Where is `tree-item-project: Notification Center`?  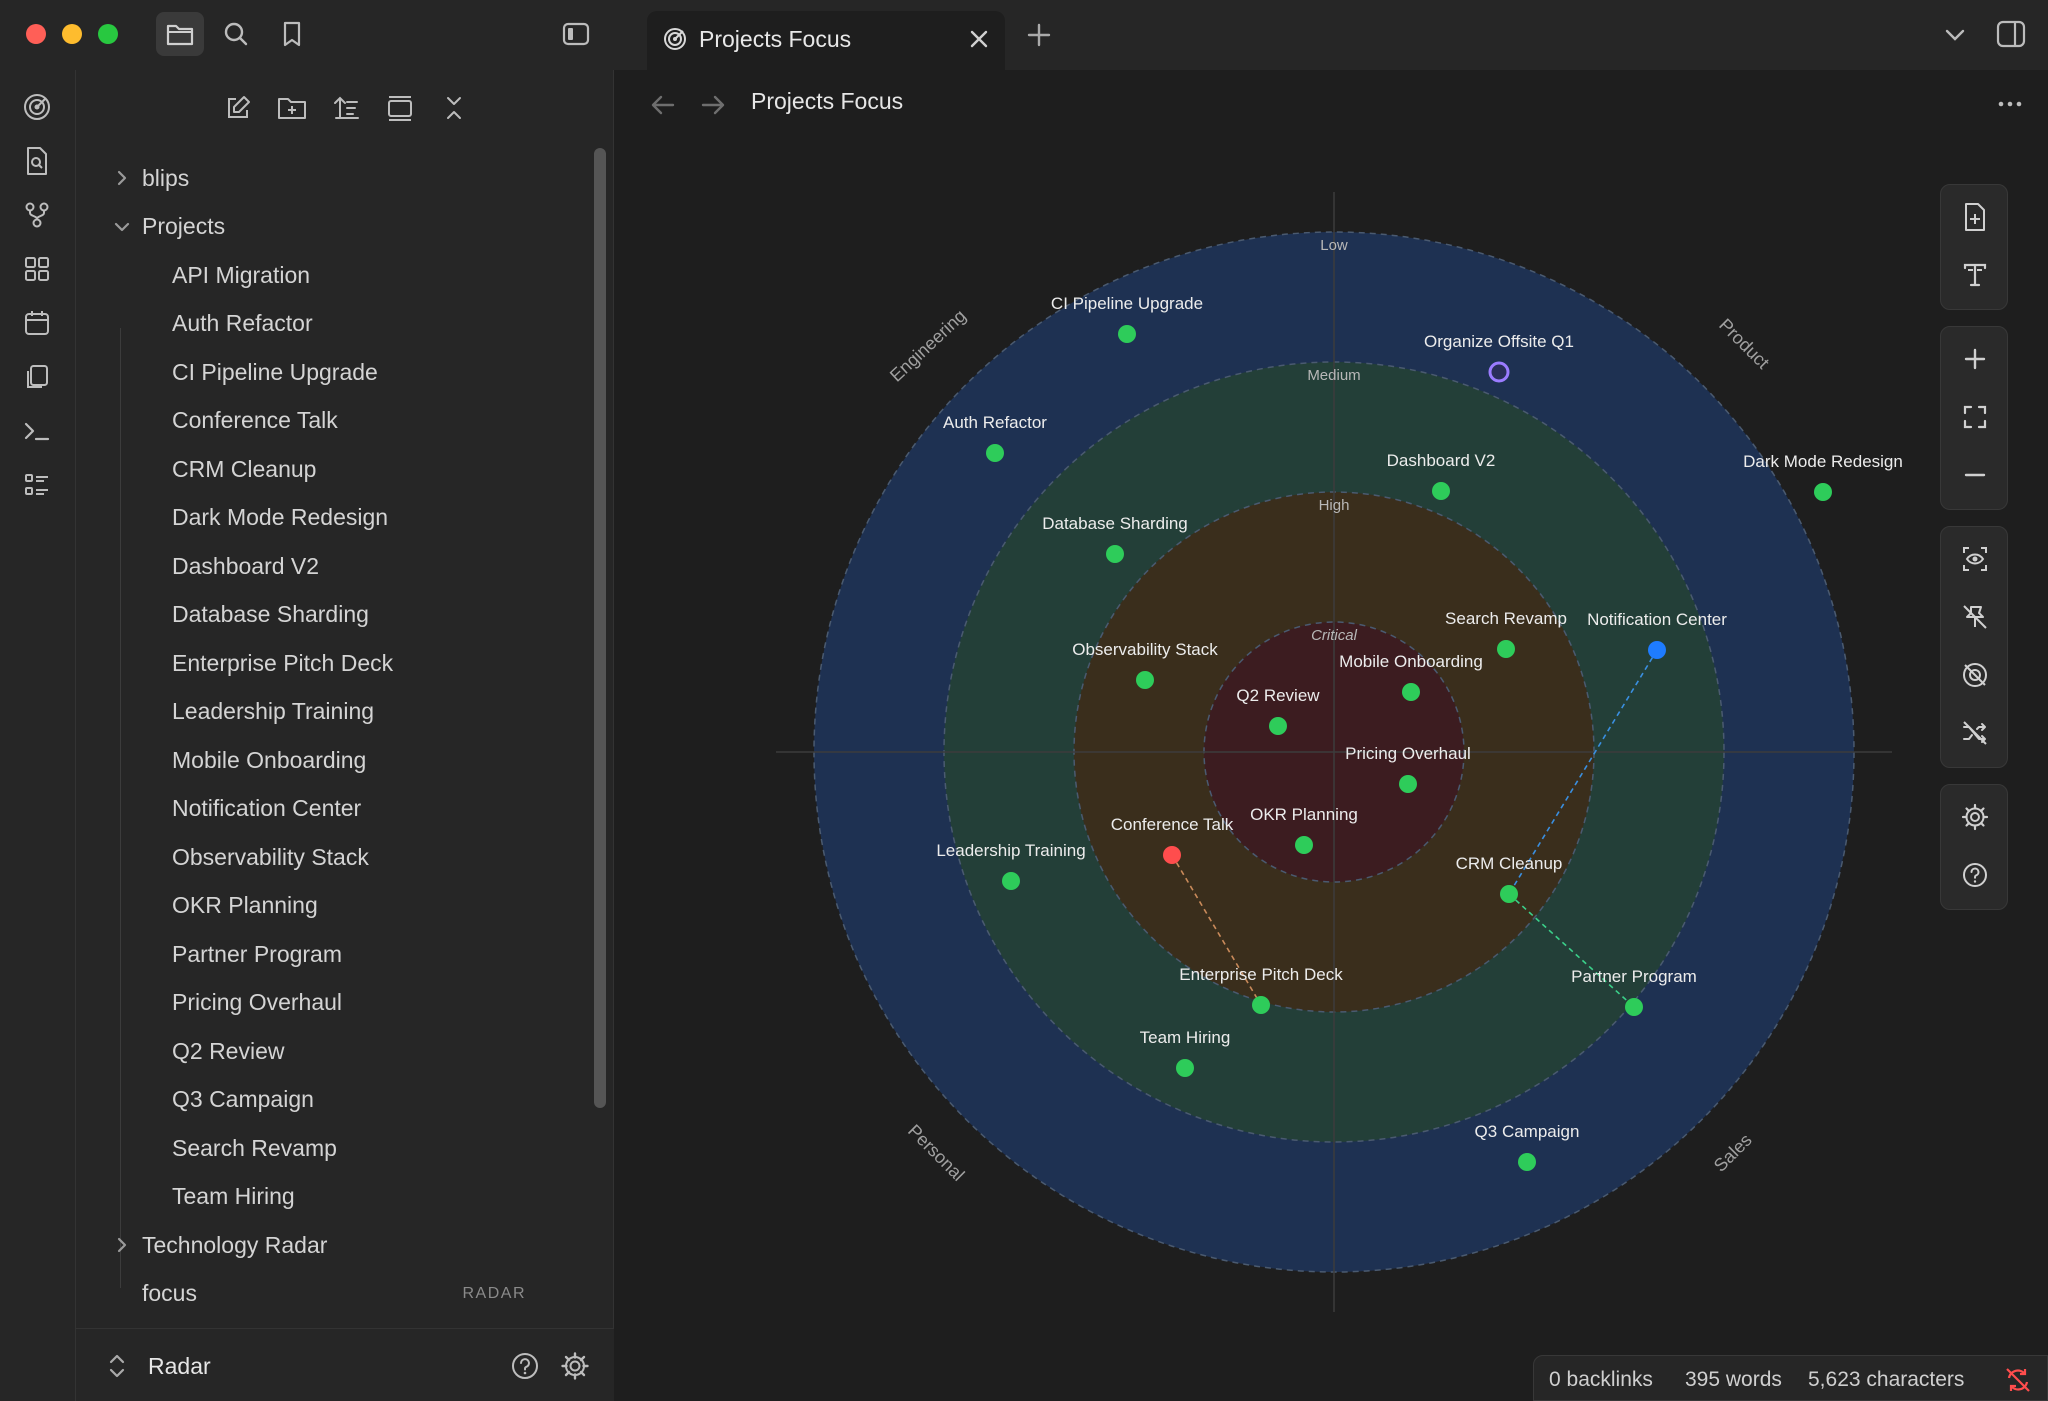
tree-item-project: Notification Center is located at coordinates (349, 809).